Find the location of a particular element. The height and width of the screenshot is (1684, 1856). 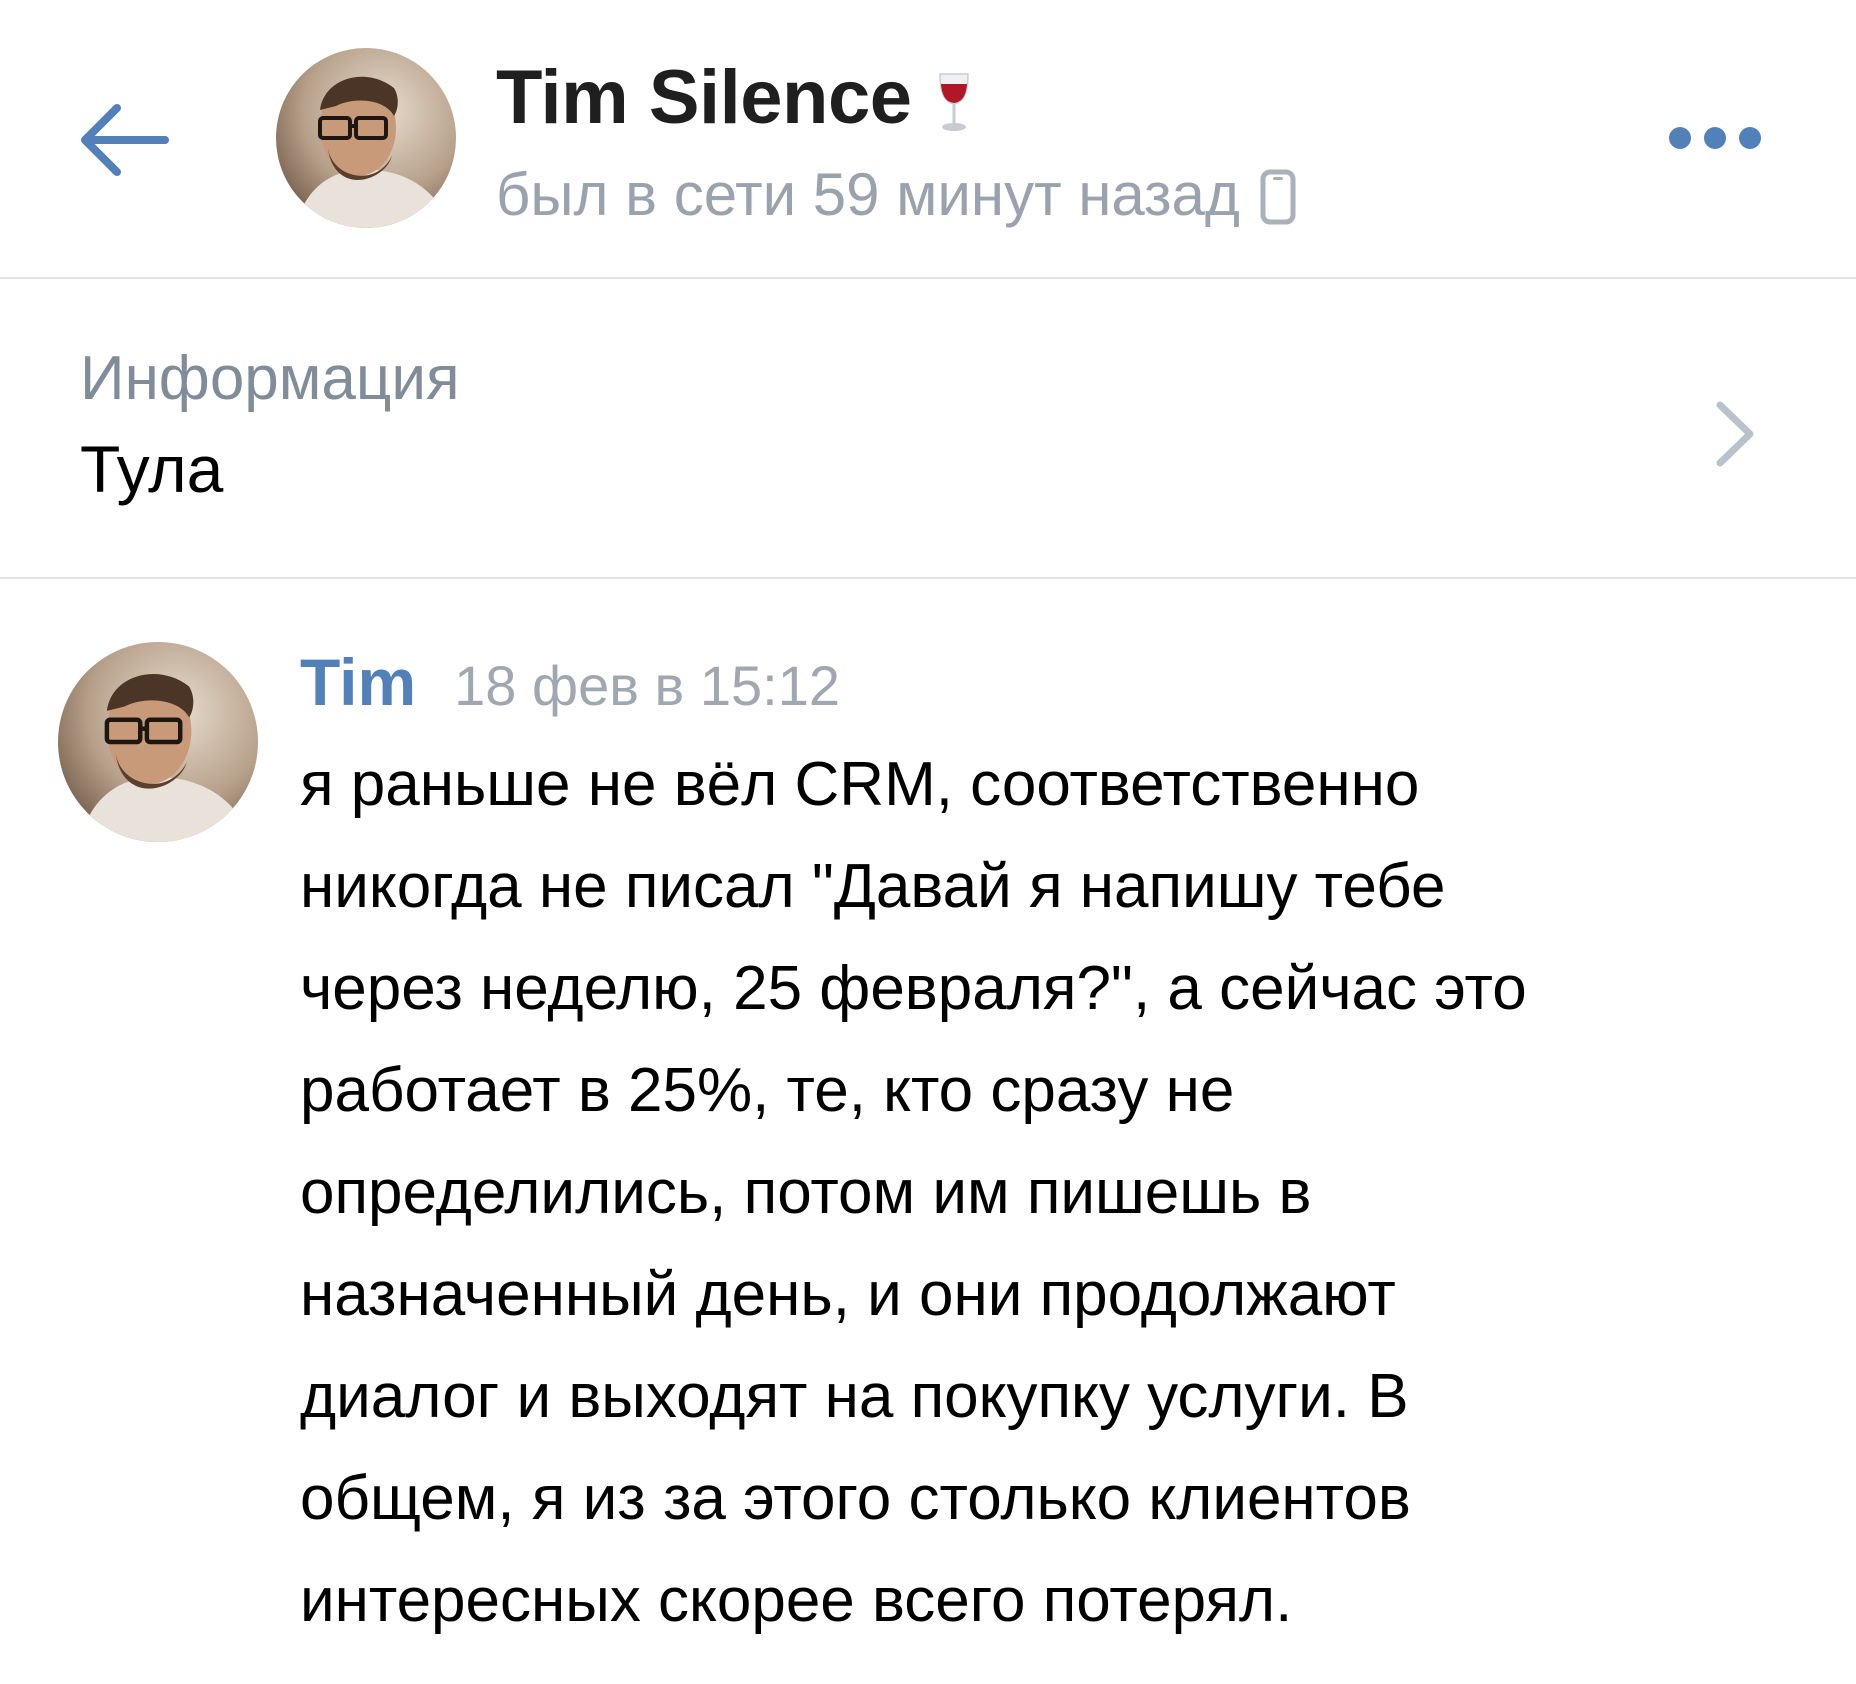

message-meta: Tim 18 фев в 15:12 is located at coordinates (570, 689).